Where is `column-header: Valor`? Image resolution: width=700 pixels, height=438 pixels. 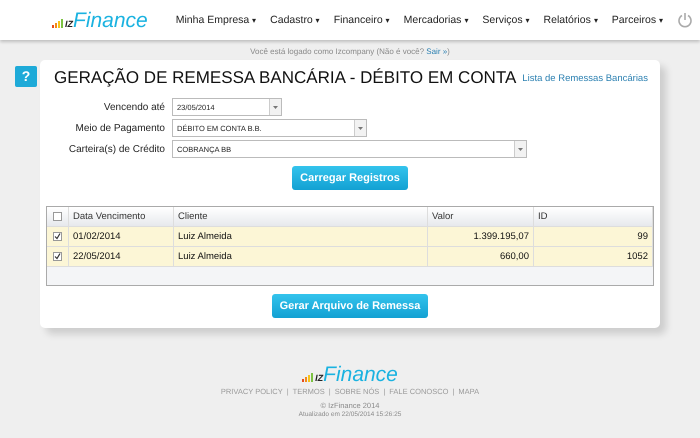
column-header: Valor is located at coordinates (481, 216).